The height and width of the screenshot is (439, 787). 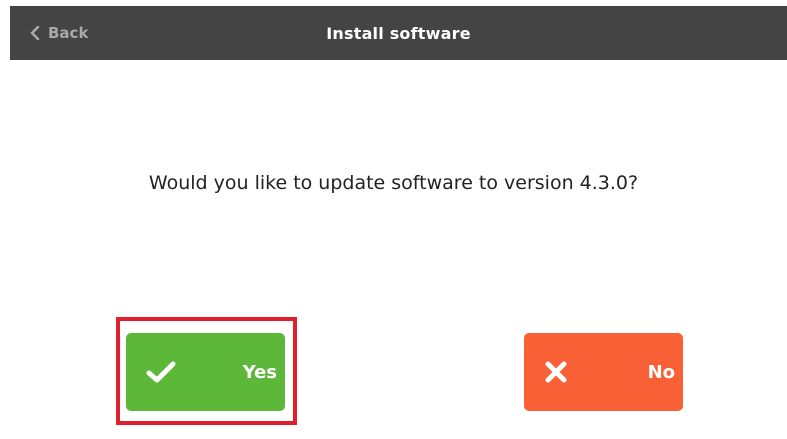 I want to click on page-title: Install software, so click(x=398, y=33).